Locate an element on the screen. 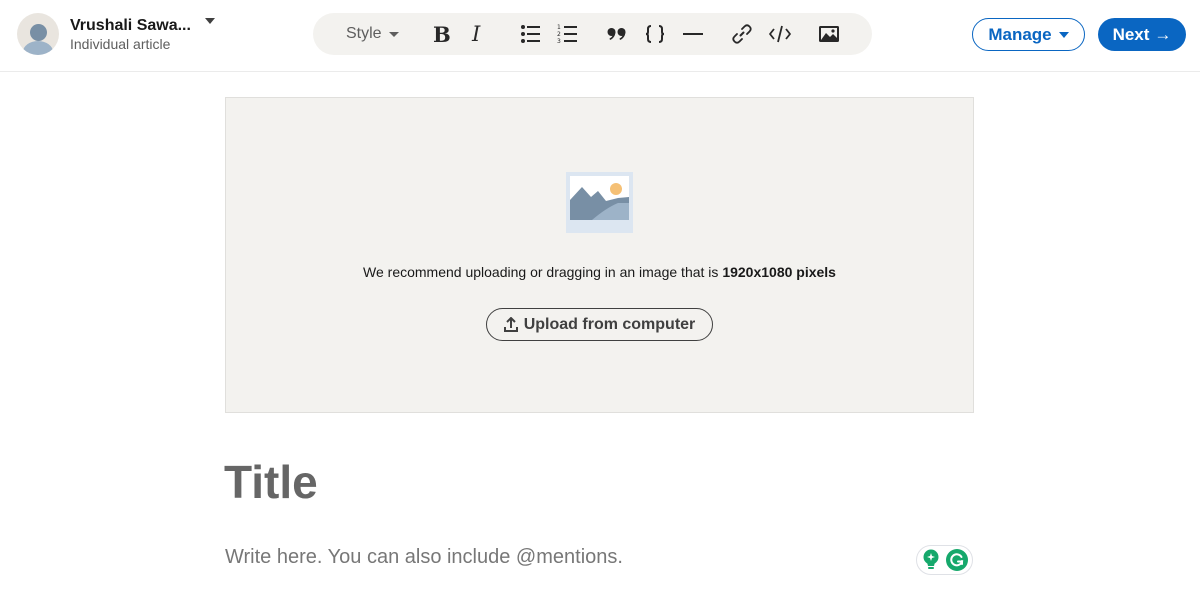 The width and height of the screenshot is (1200, 599). italic-icon: I is located at coordinates (476, 34).